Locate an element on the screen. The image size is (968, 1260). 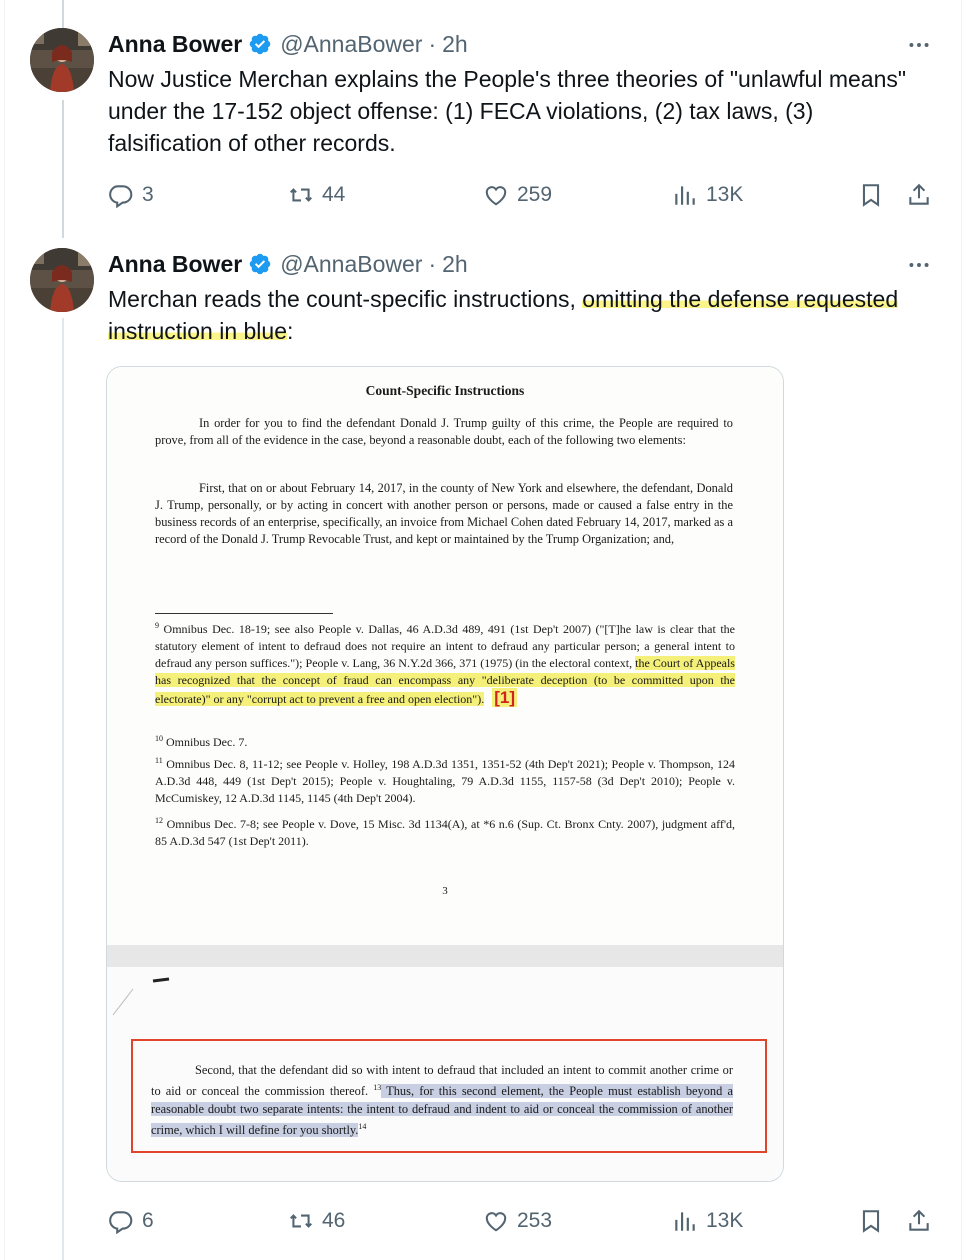
like-button: 259 is located at coordinates (517, 195).